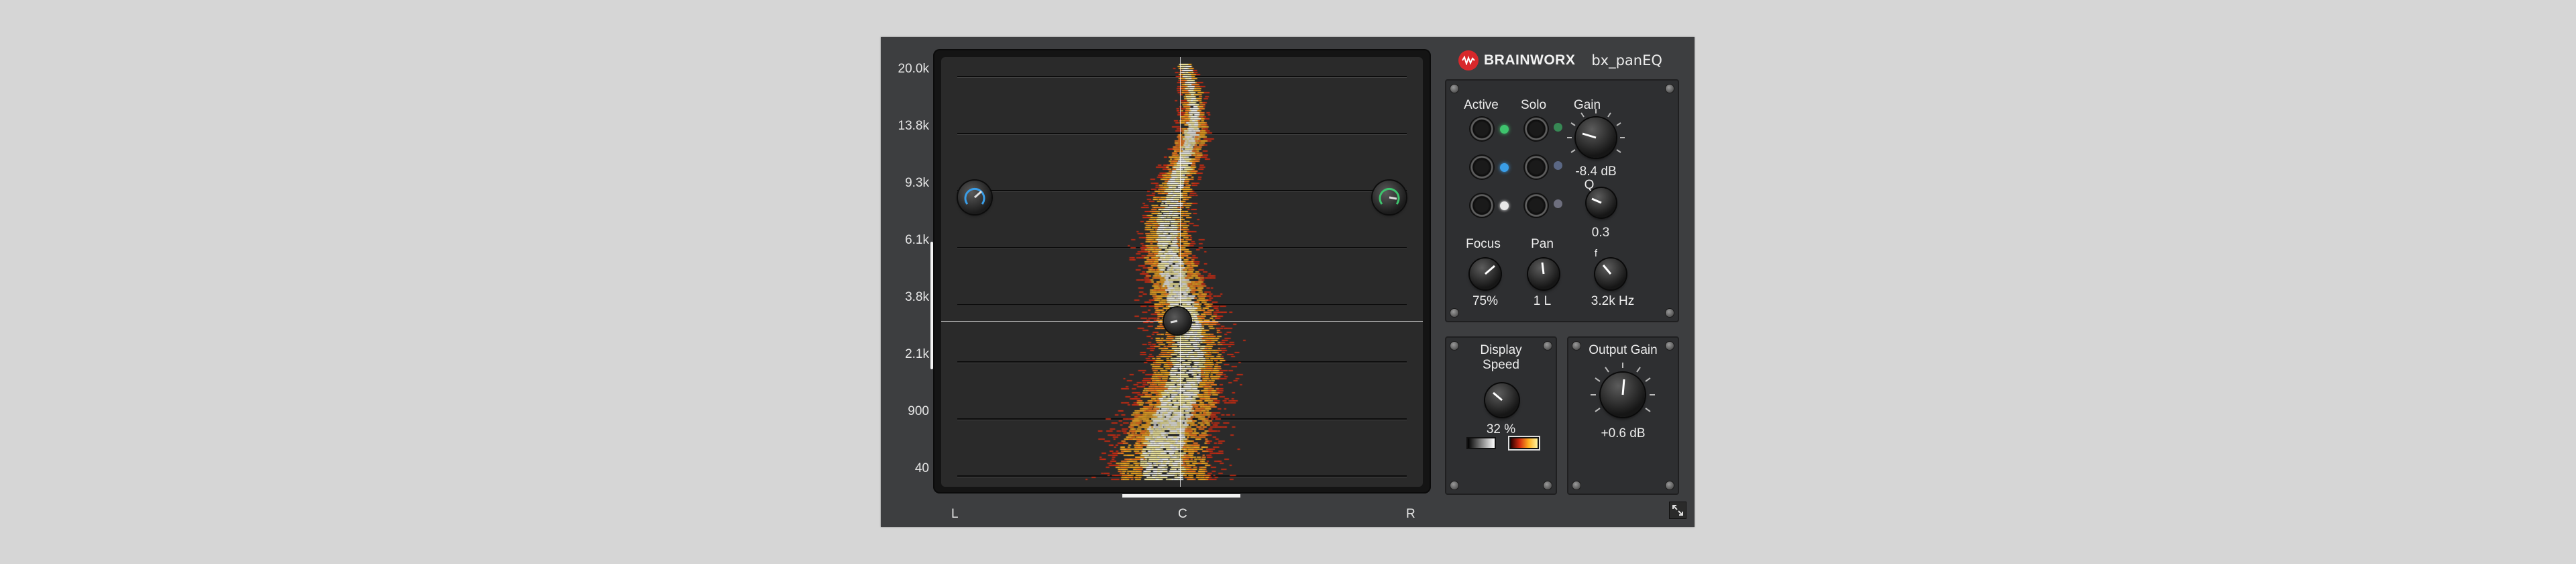 This screenshot has height=564, width=2576. I want to click on focus-value: 75%, so click(1485, 301).